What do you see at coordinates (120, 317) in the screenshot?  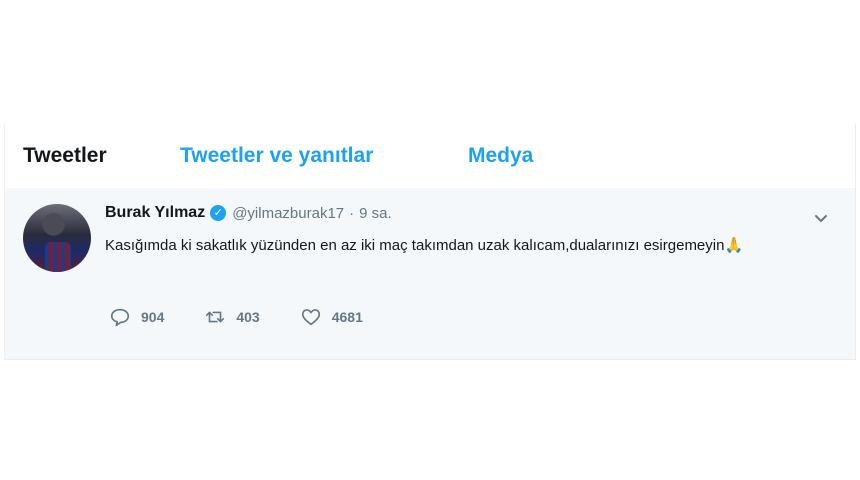 I see `reply-icon` at bounding box center [120, 317].